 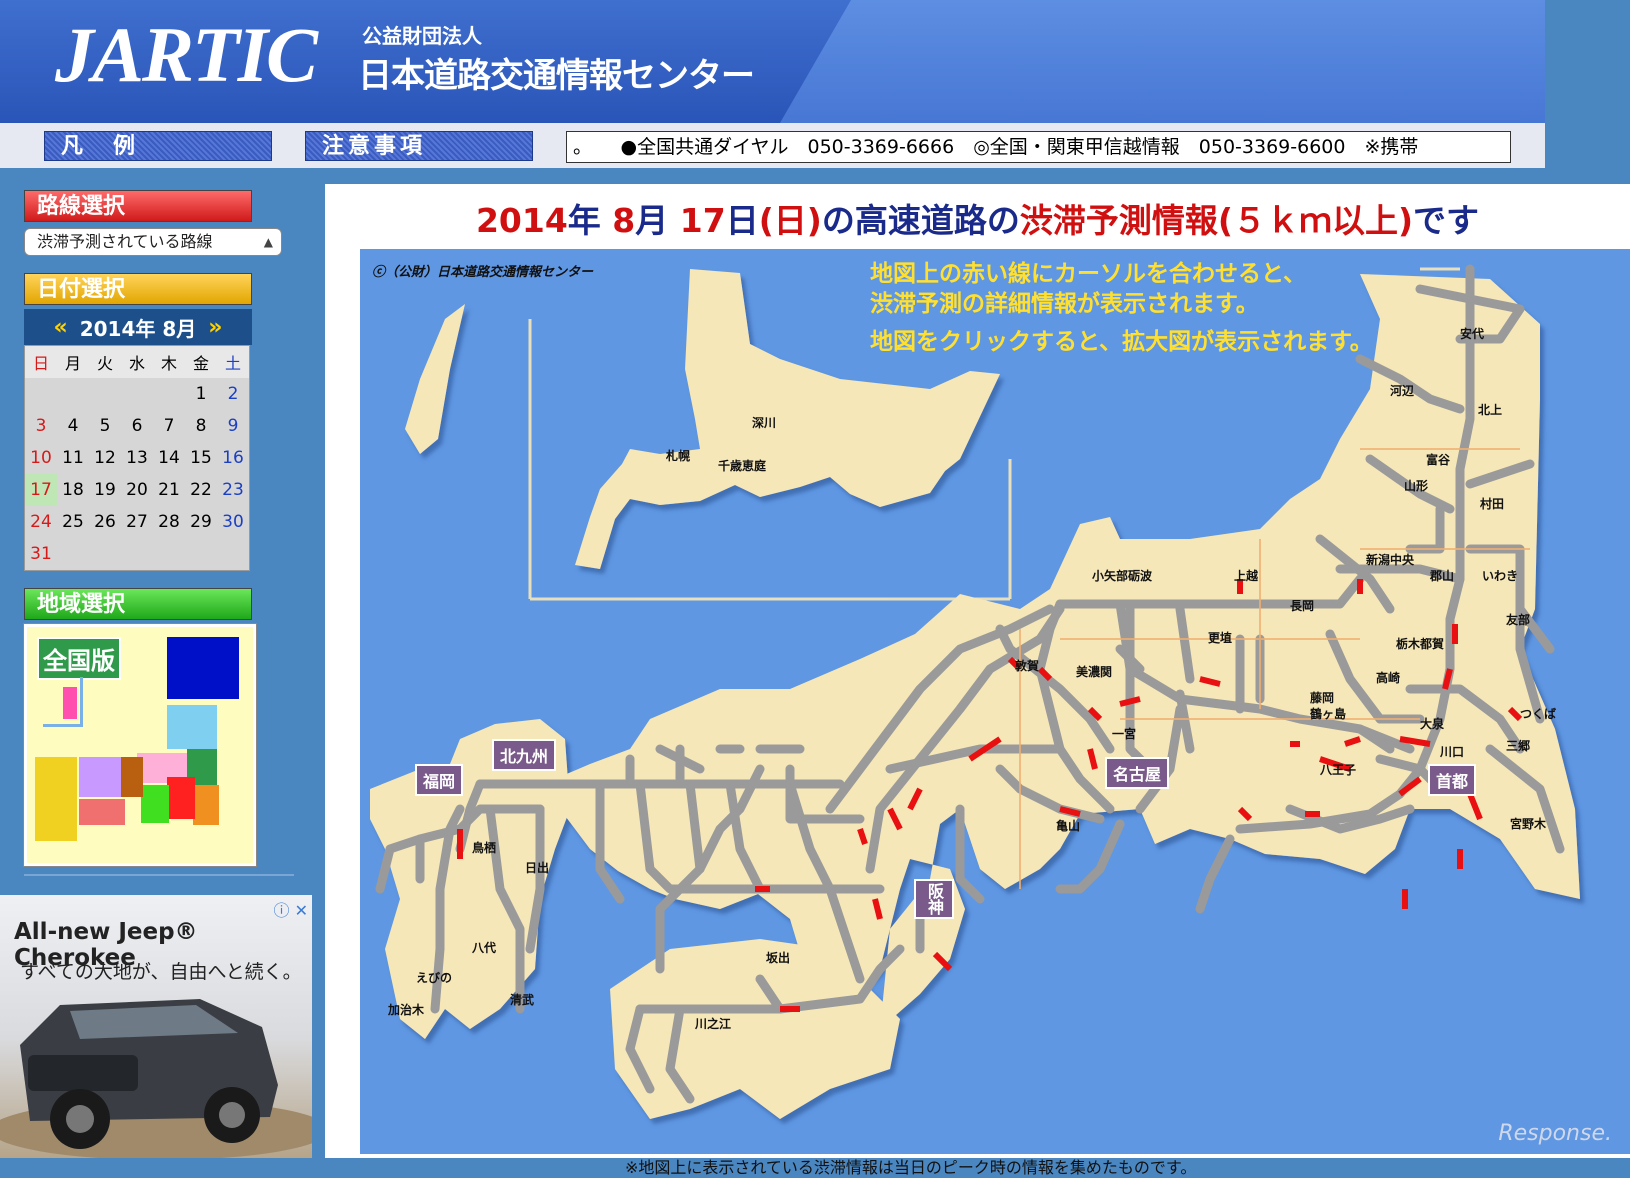 What do you see at coordinates (233, 458) in the screenshot?
I see `calendar-day: 16` at bounding box center [233, 458].